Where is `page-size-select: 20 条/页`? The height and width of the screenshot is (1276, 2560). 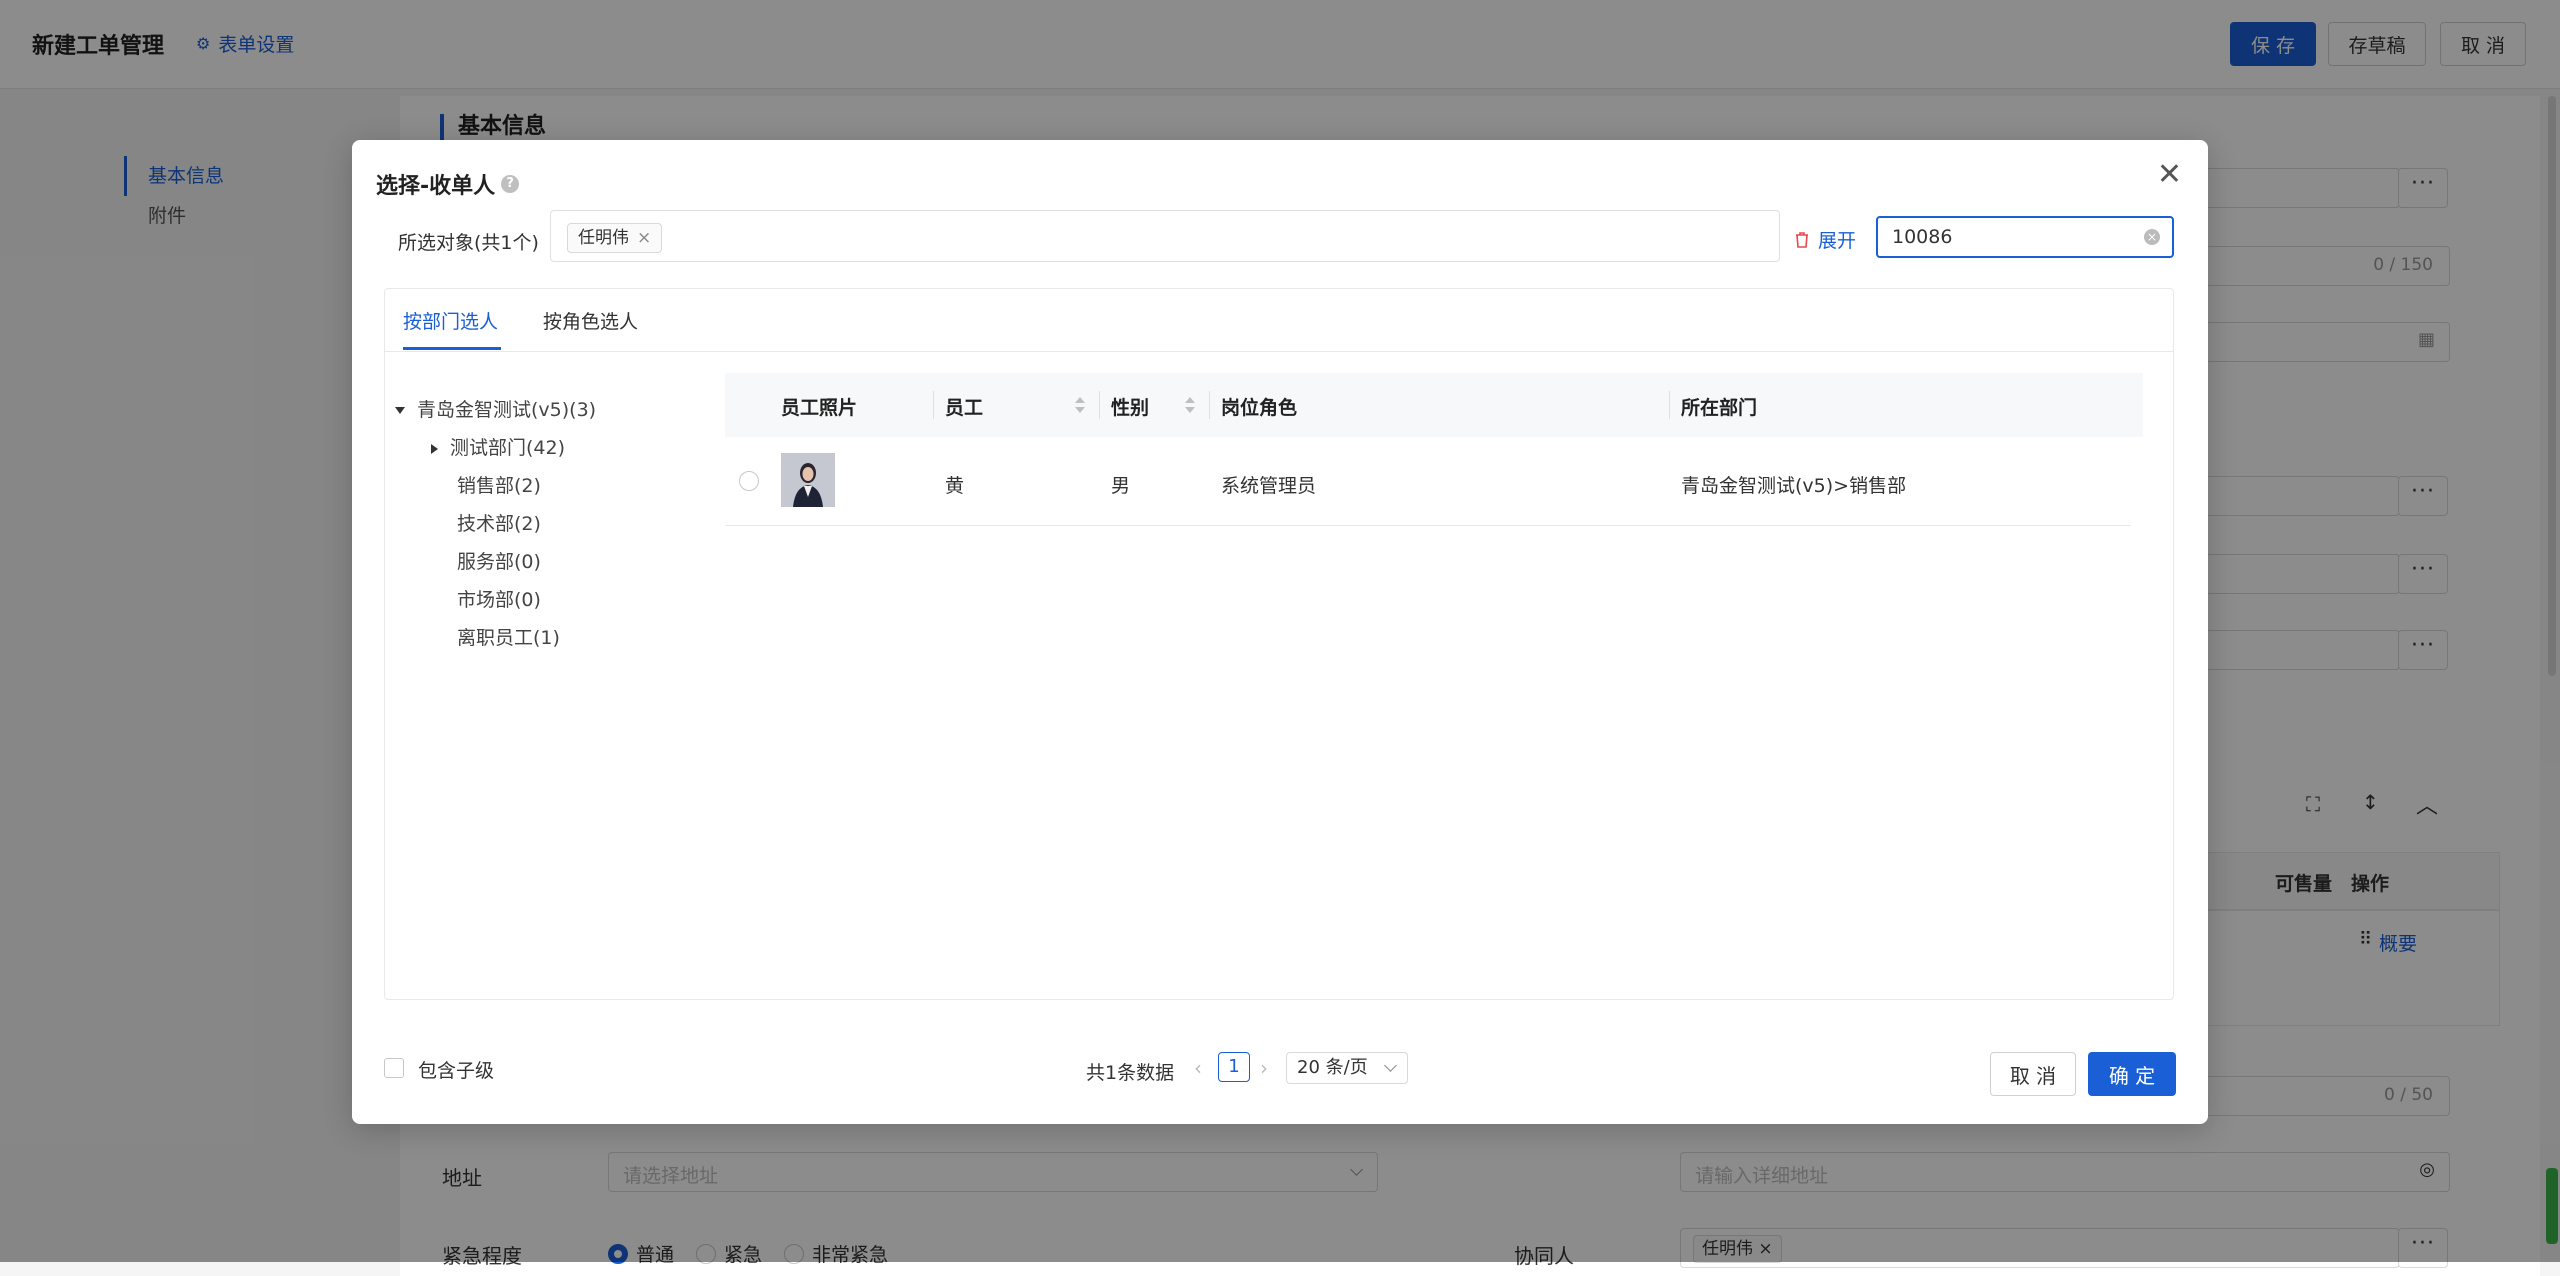 page-size-select: 20 条/页 is located at coordinates (1347, 1068).